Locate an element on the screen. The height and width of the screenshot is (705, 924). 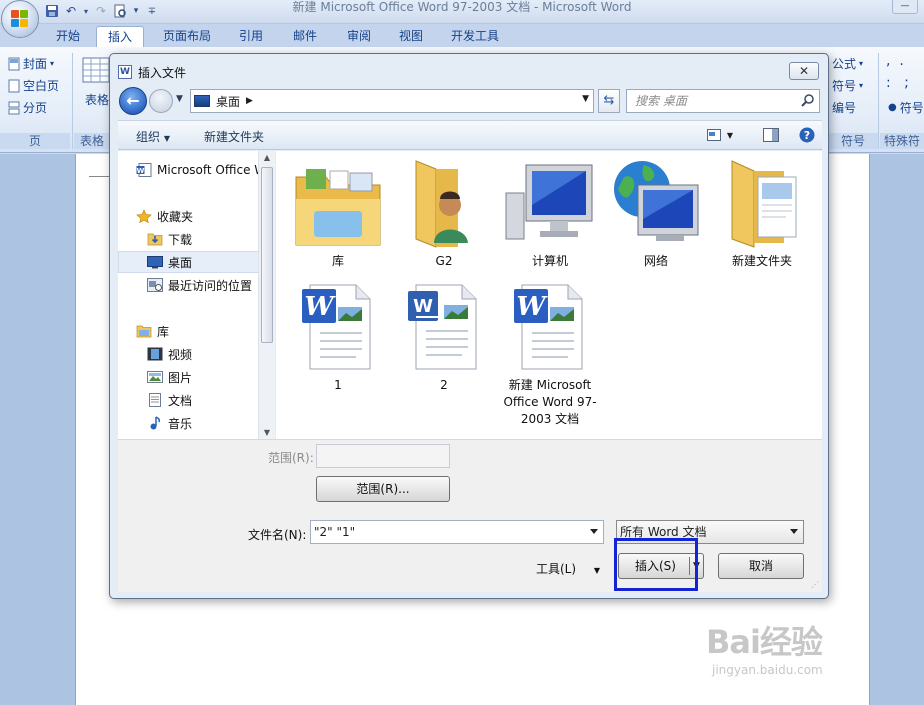
dialog-title-bar: W 插入文件 is located at coordinates (152, 72).